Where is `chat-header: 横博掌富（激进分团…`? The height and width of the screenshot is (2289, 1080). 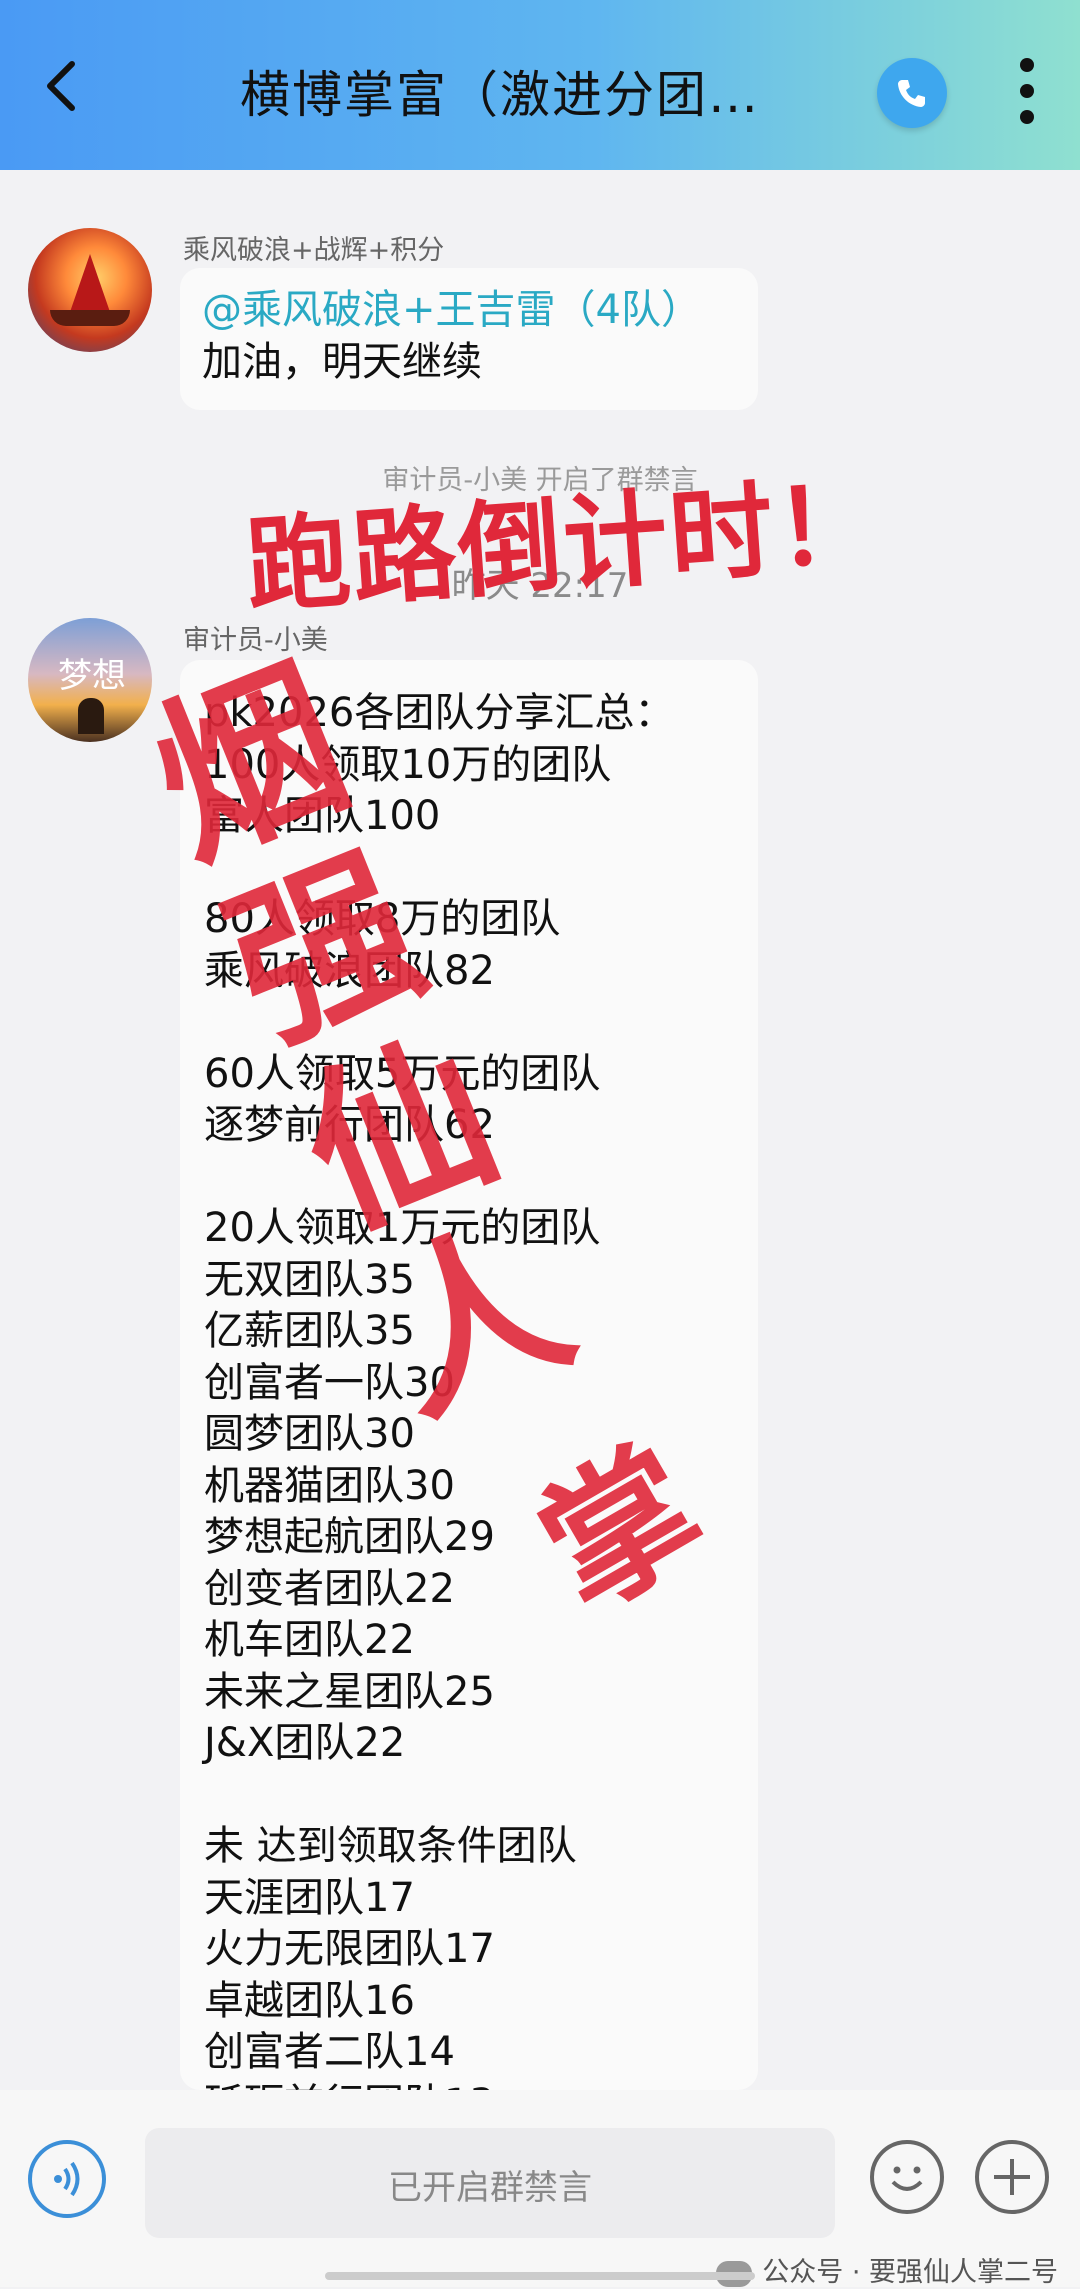
chat-header: 横博掌富（激进分团… is located at coordinates (540, 85).